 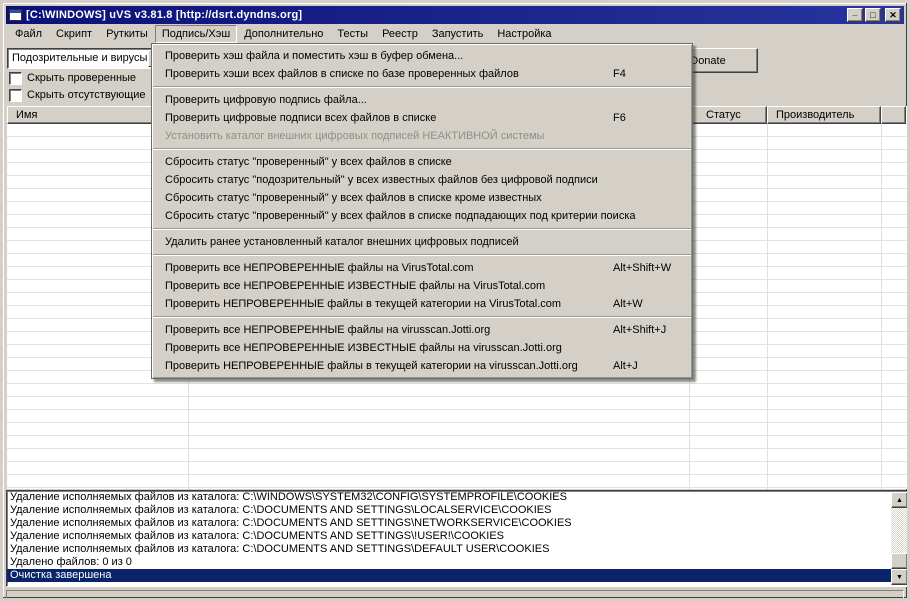 I want to click on checkbox-label: Скрыть отсутствующие, so click(x=86, y=95).